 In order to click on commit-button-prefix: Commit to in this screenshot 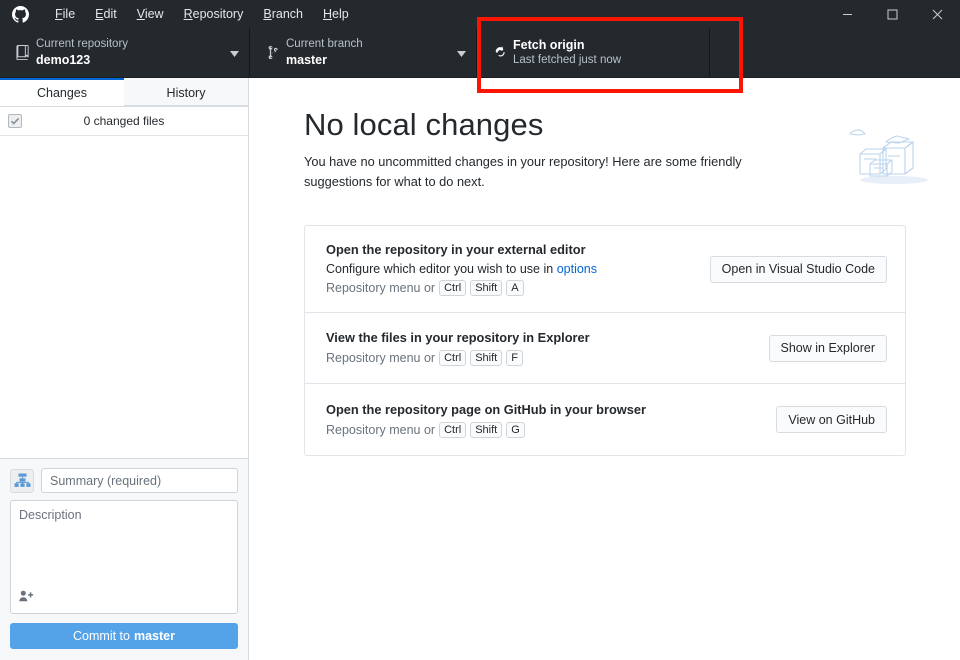, I will do `click(101, 636)`.